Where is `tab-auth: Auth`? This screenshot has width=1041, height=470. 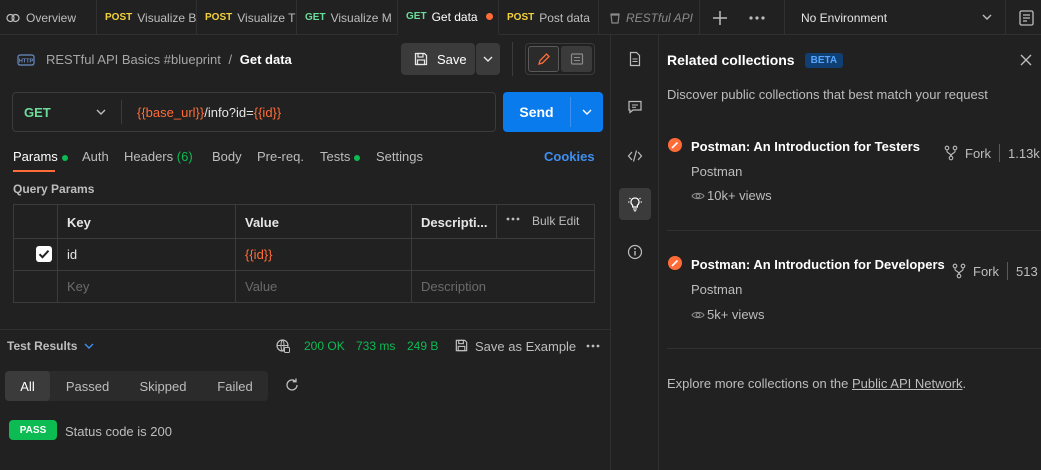
tab-auth: Auth is located at coordinates (95, 156).